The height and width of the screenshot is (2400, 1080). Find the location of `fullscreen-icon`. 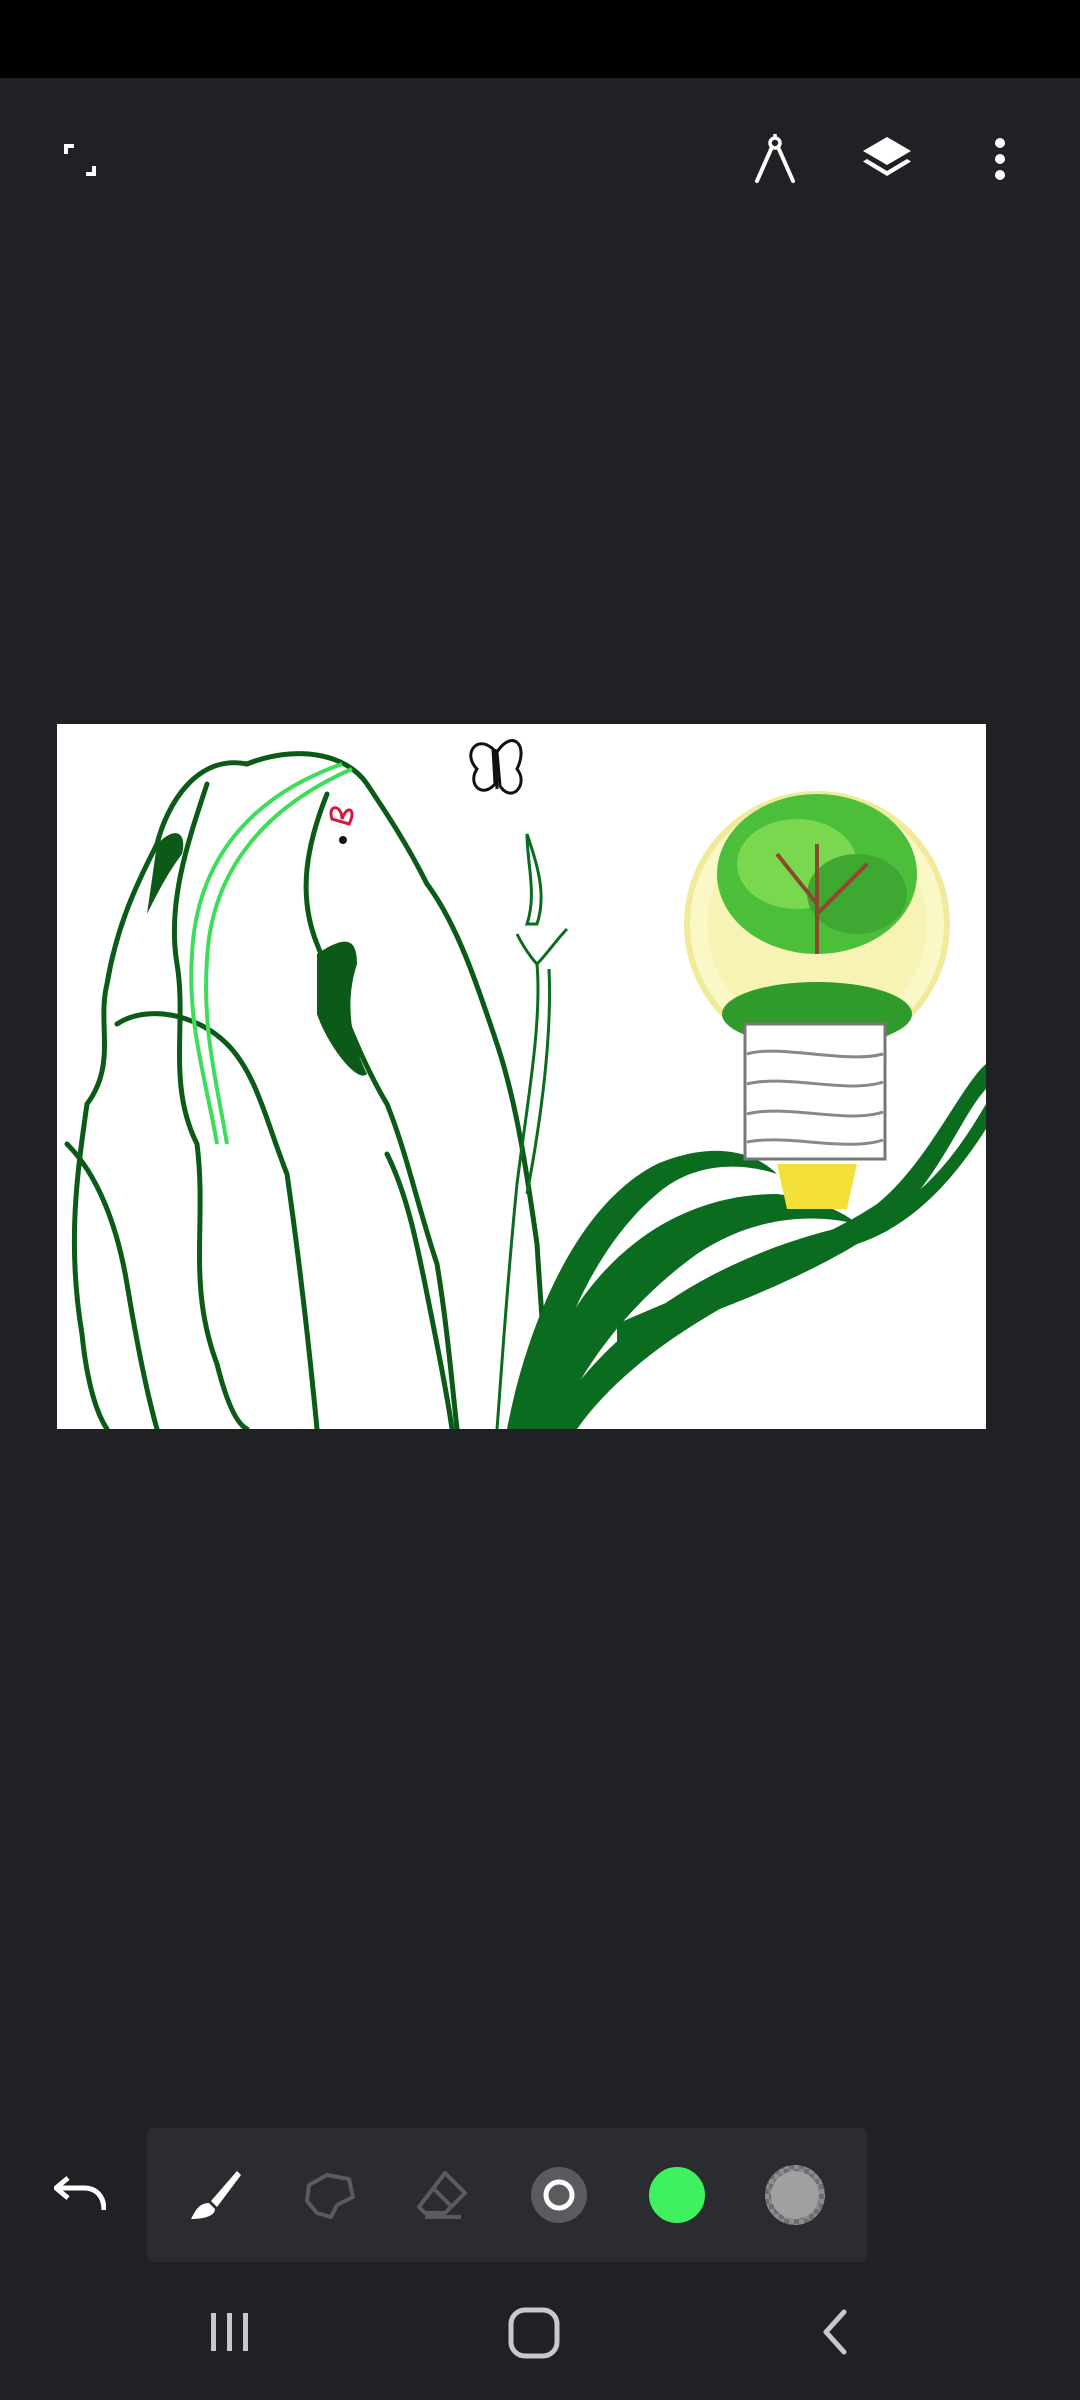

fullscreen-icon is located at coordinates (80, 160).